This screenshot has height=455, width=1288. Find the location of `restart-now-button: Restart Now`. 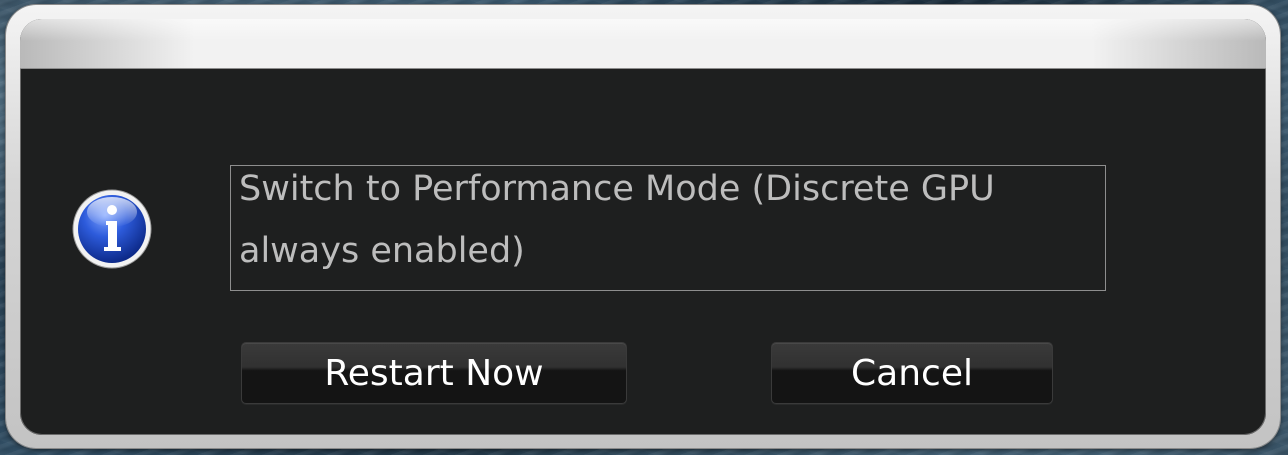

restart-now-button: Restart Now is located at coordinates (434, 373).